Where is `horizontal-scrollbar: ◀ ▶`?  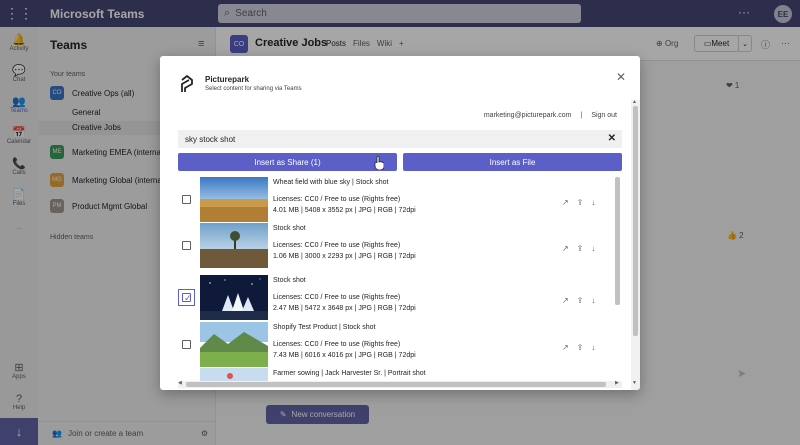
horizontal-scrollbar: ◀ ▶ is located at coordinates (400, 384).